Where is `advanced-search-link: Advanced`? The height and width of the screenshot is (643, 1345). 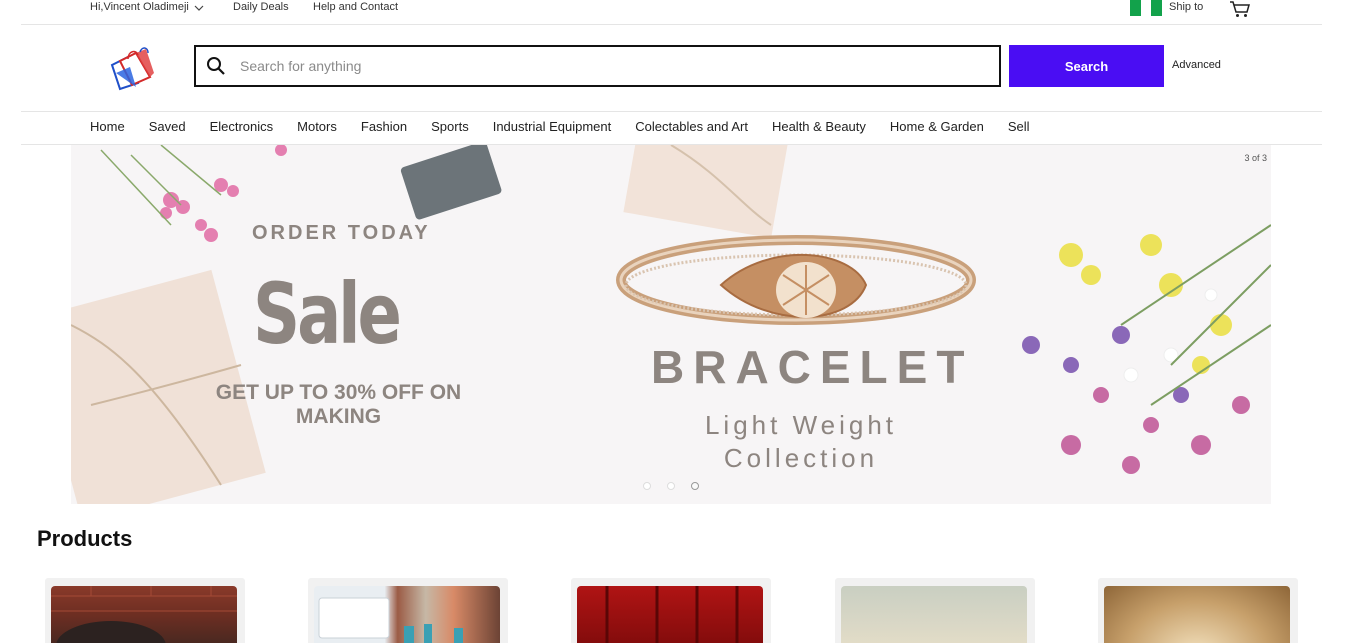 advanced-search-link: Advanced is located at coordinates (1196, 65).